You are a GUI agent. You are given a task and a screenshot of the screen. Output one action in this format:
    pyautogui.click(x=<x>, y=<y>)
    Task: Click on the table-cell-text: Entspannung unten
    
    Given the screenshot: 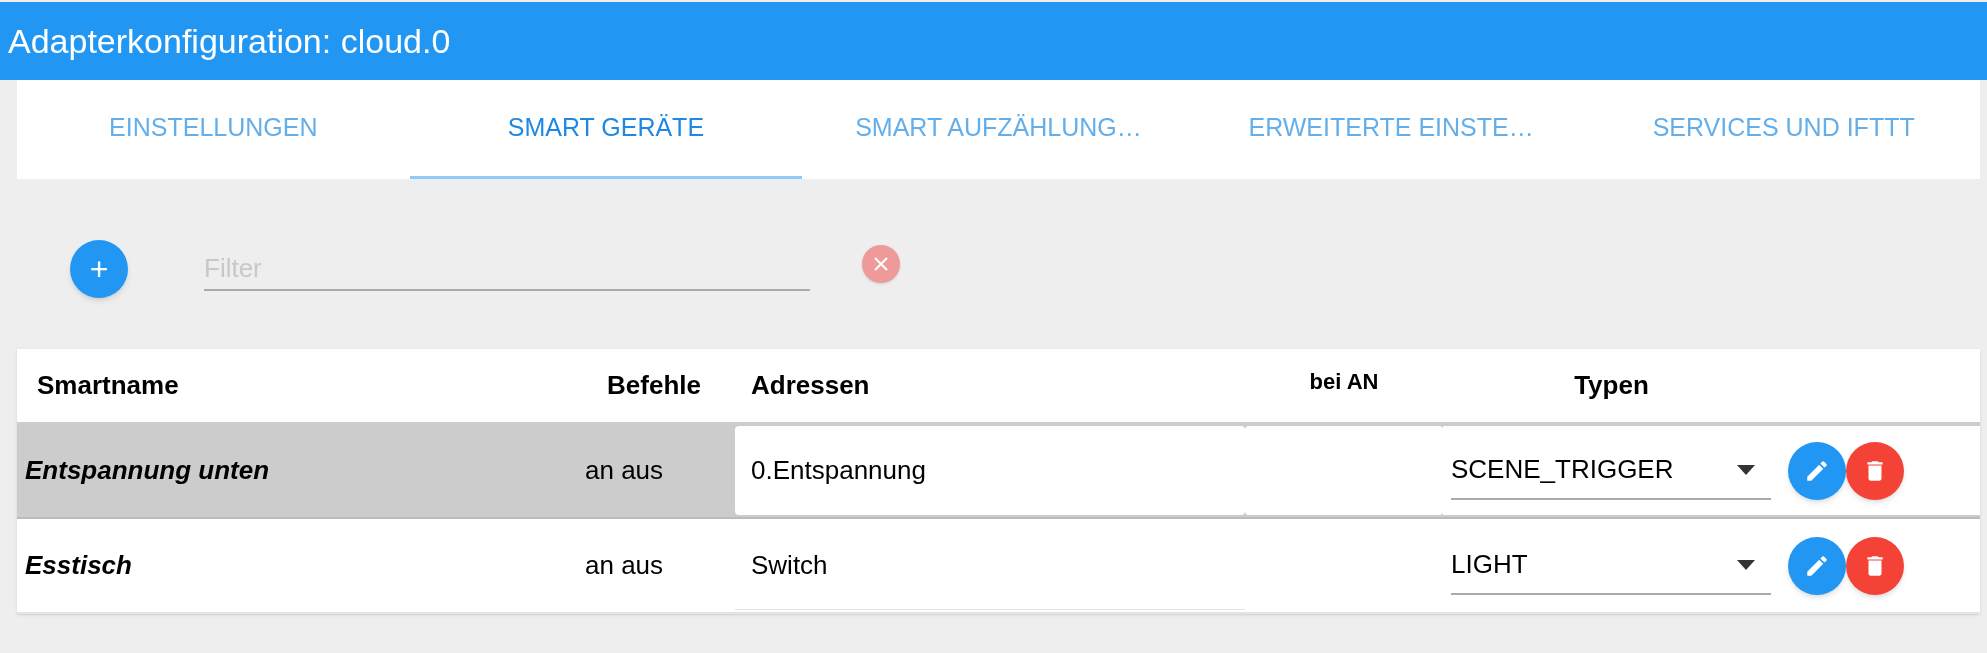 What is the action you would take?
    pyautogui.click(x=147, y=470)
    